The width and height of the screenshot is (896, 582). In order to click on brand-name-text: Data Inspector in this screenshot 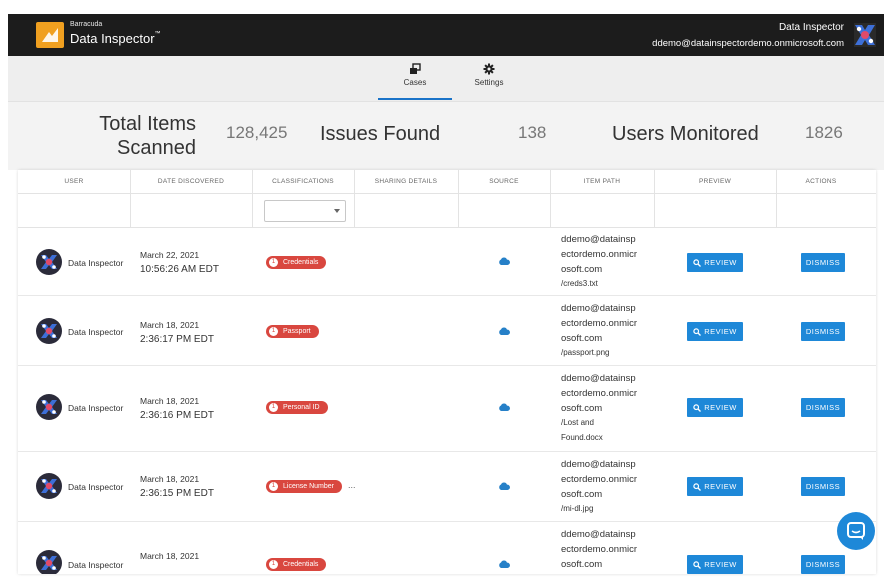, I will do `click(112, 38)`.